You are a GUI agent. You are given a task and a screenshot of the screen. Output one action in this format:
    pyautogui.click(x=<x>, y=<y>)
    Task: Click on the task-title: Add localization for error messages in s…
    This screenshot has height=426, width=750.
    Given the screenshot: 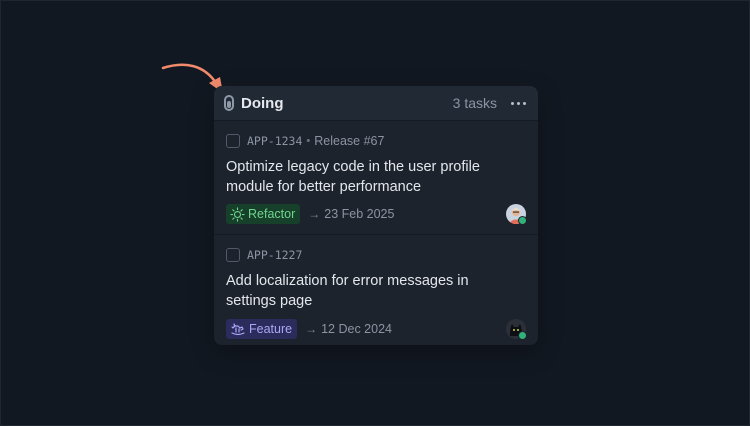 What is the action you would take?
    pyautogui.click(x=371, y=291)
    